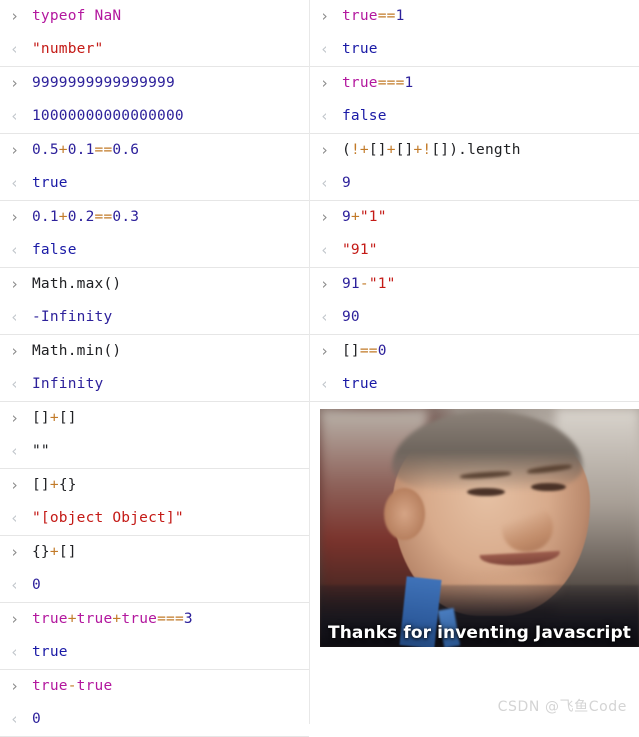 This screenshot has width=639, height=737. What do you see at coordinates (474, 183) in the screenshot?
I see `console-output-line: ‹ 9` at bounding box center [474, 183].